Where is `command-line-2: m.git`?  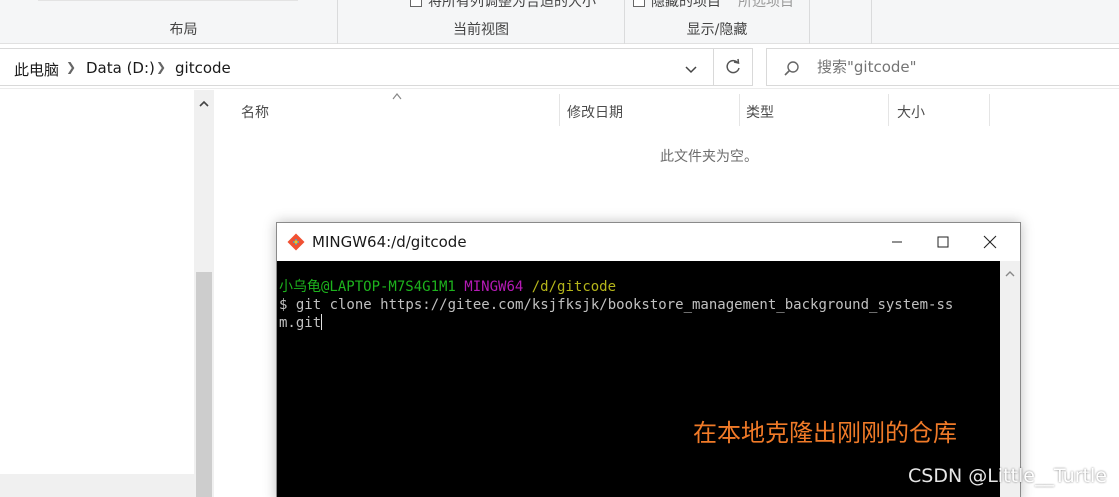 command-line-2: m.git is located at coordinates (300, 323).